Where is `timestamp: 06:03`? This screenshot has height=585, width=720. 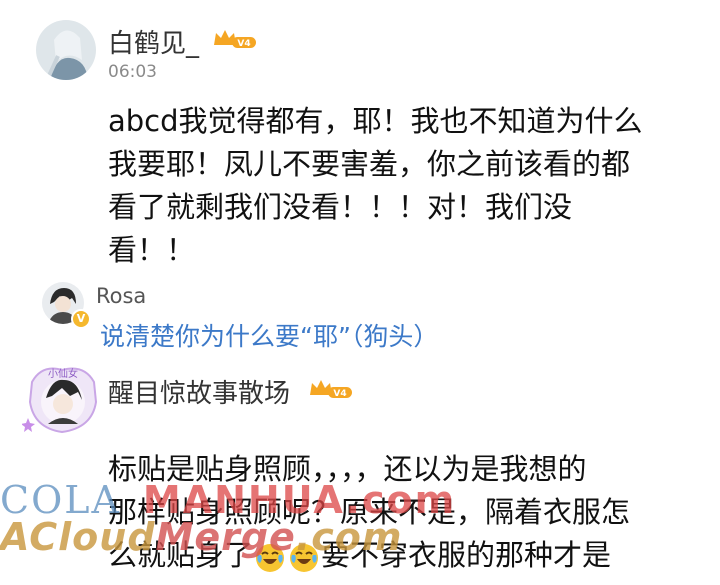 timestamp: 06:03 is located at coordinates (132, 72).